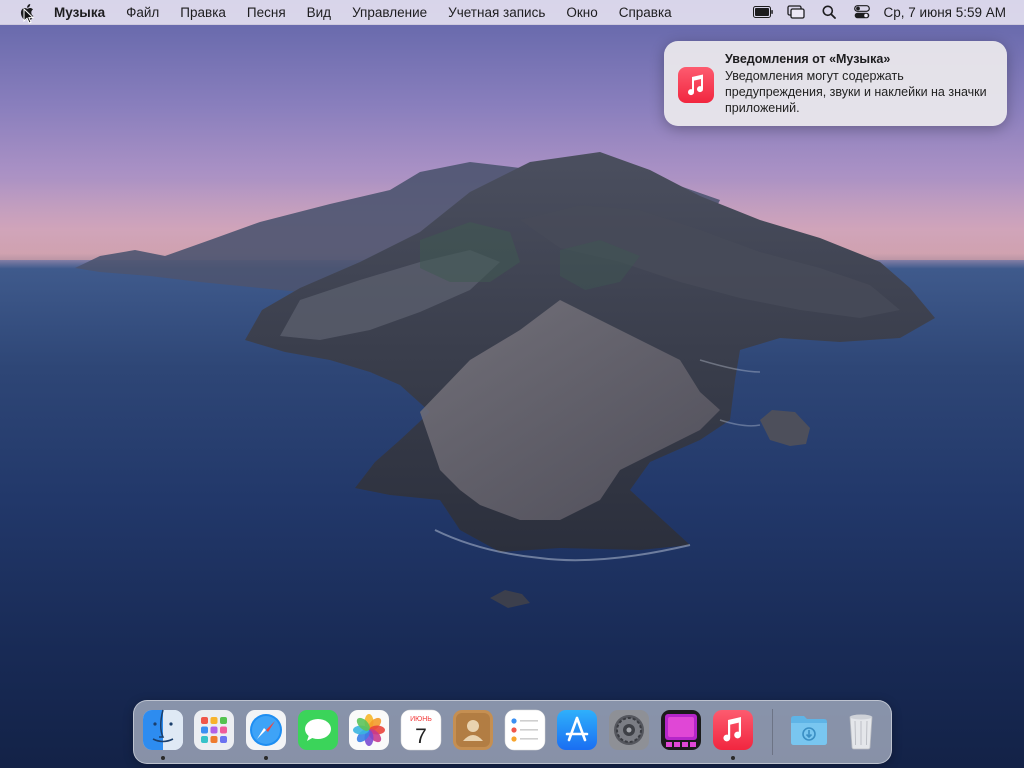 This screenshot has height=768, width=1024. What do you see at coordinates (318, 12) in the screenshot?
I see `menu-view: Вид` at bounding box center [318, 12].